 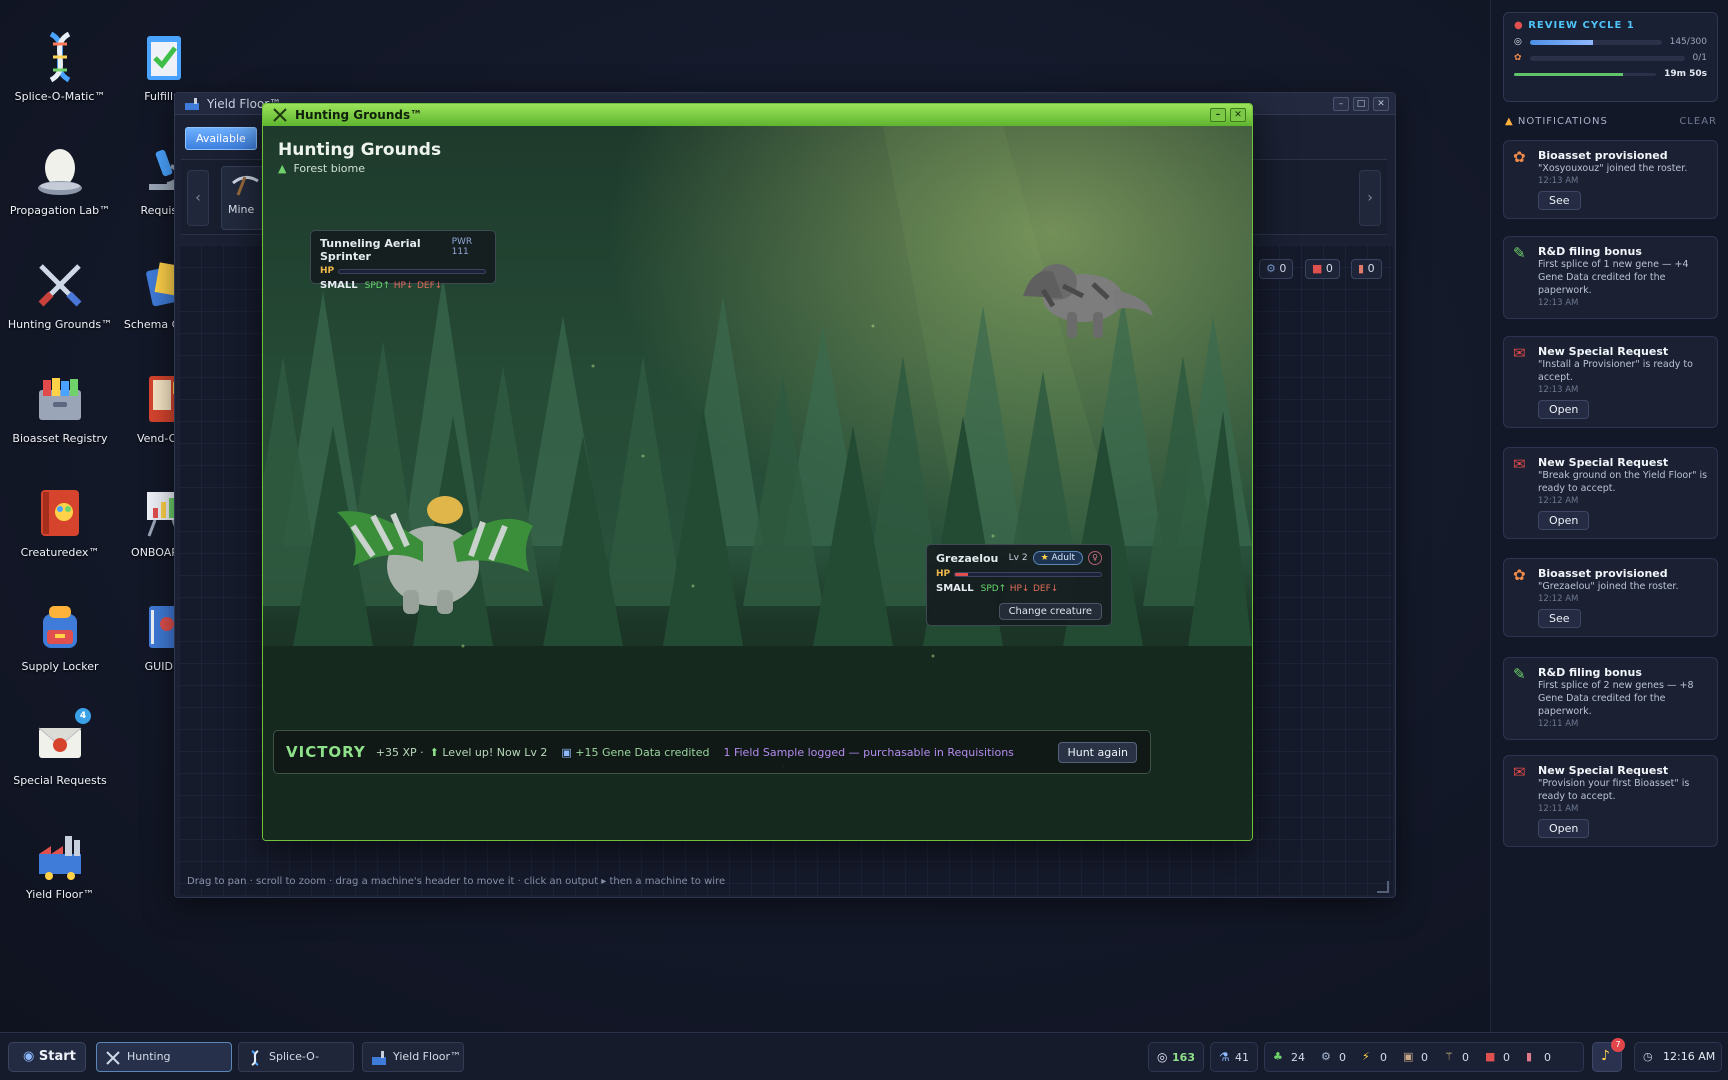 What do you see at coordinates (327, 271) in the screenshot?
I see `hp-label: HP` at bounding box center [327, 271].